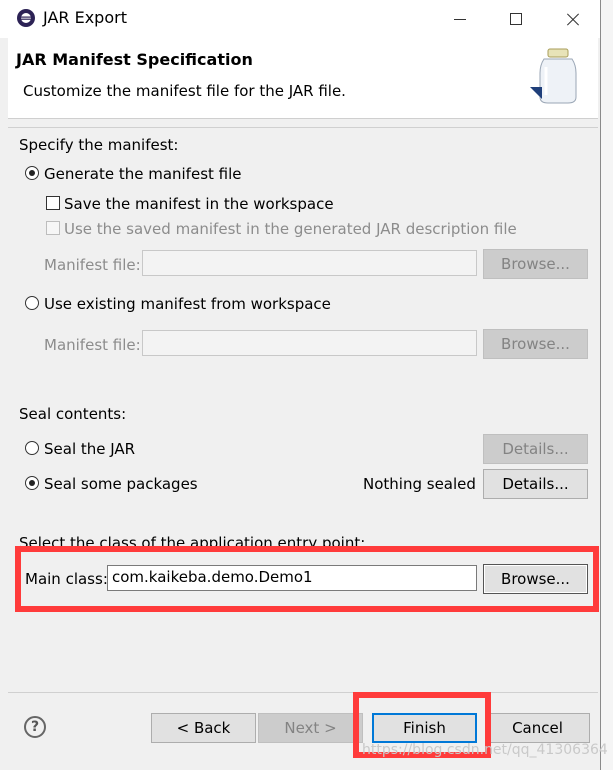 The height and width of the screenshot is (770, 613). What do you see at coordinates (143, 174) in the screenshot?
I see `generate-manifest-label: Generate the manifest file` at bounding box center [143, 174].